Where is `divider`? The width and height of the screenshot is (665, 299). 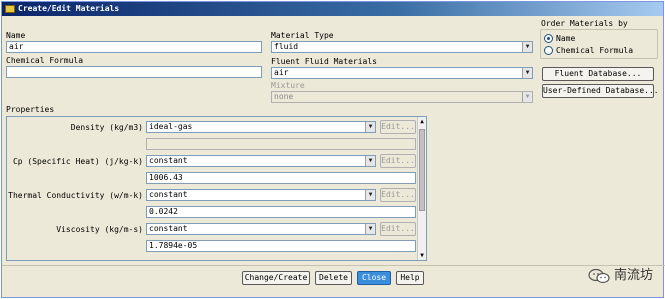 divider is located at coordinates (333, 265).